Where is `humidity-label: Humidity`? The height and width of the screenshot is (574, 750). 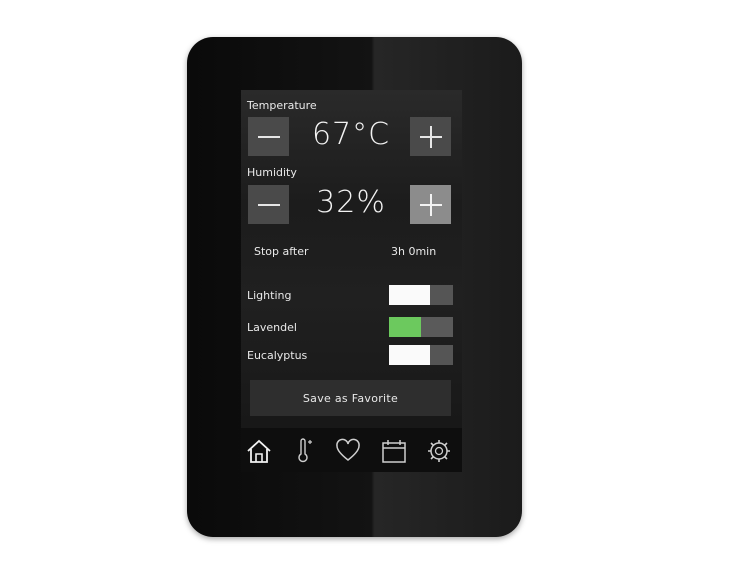
humidity-label: Humidity is located at coordinates (272, 172).